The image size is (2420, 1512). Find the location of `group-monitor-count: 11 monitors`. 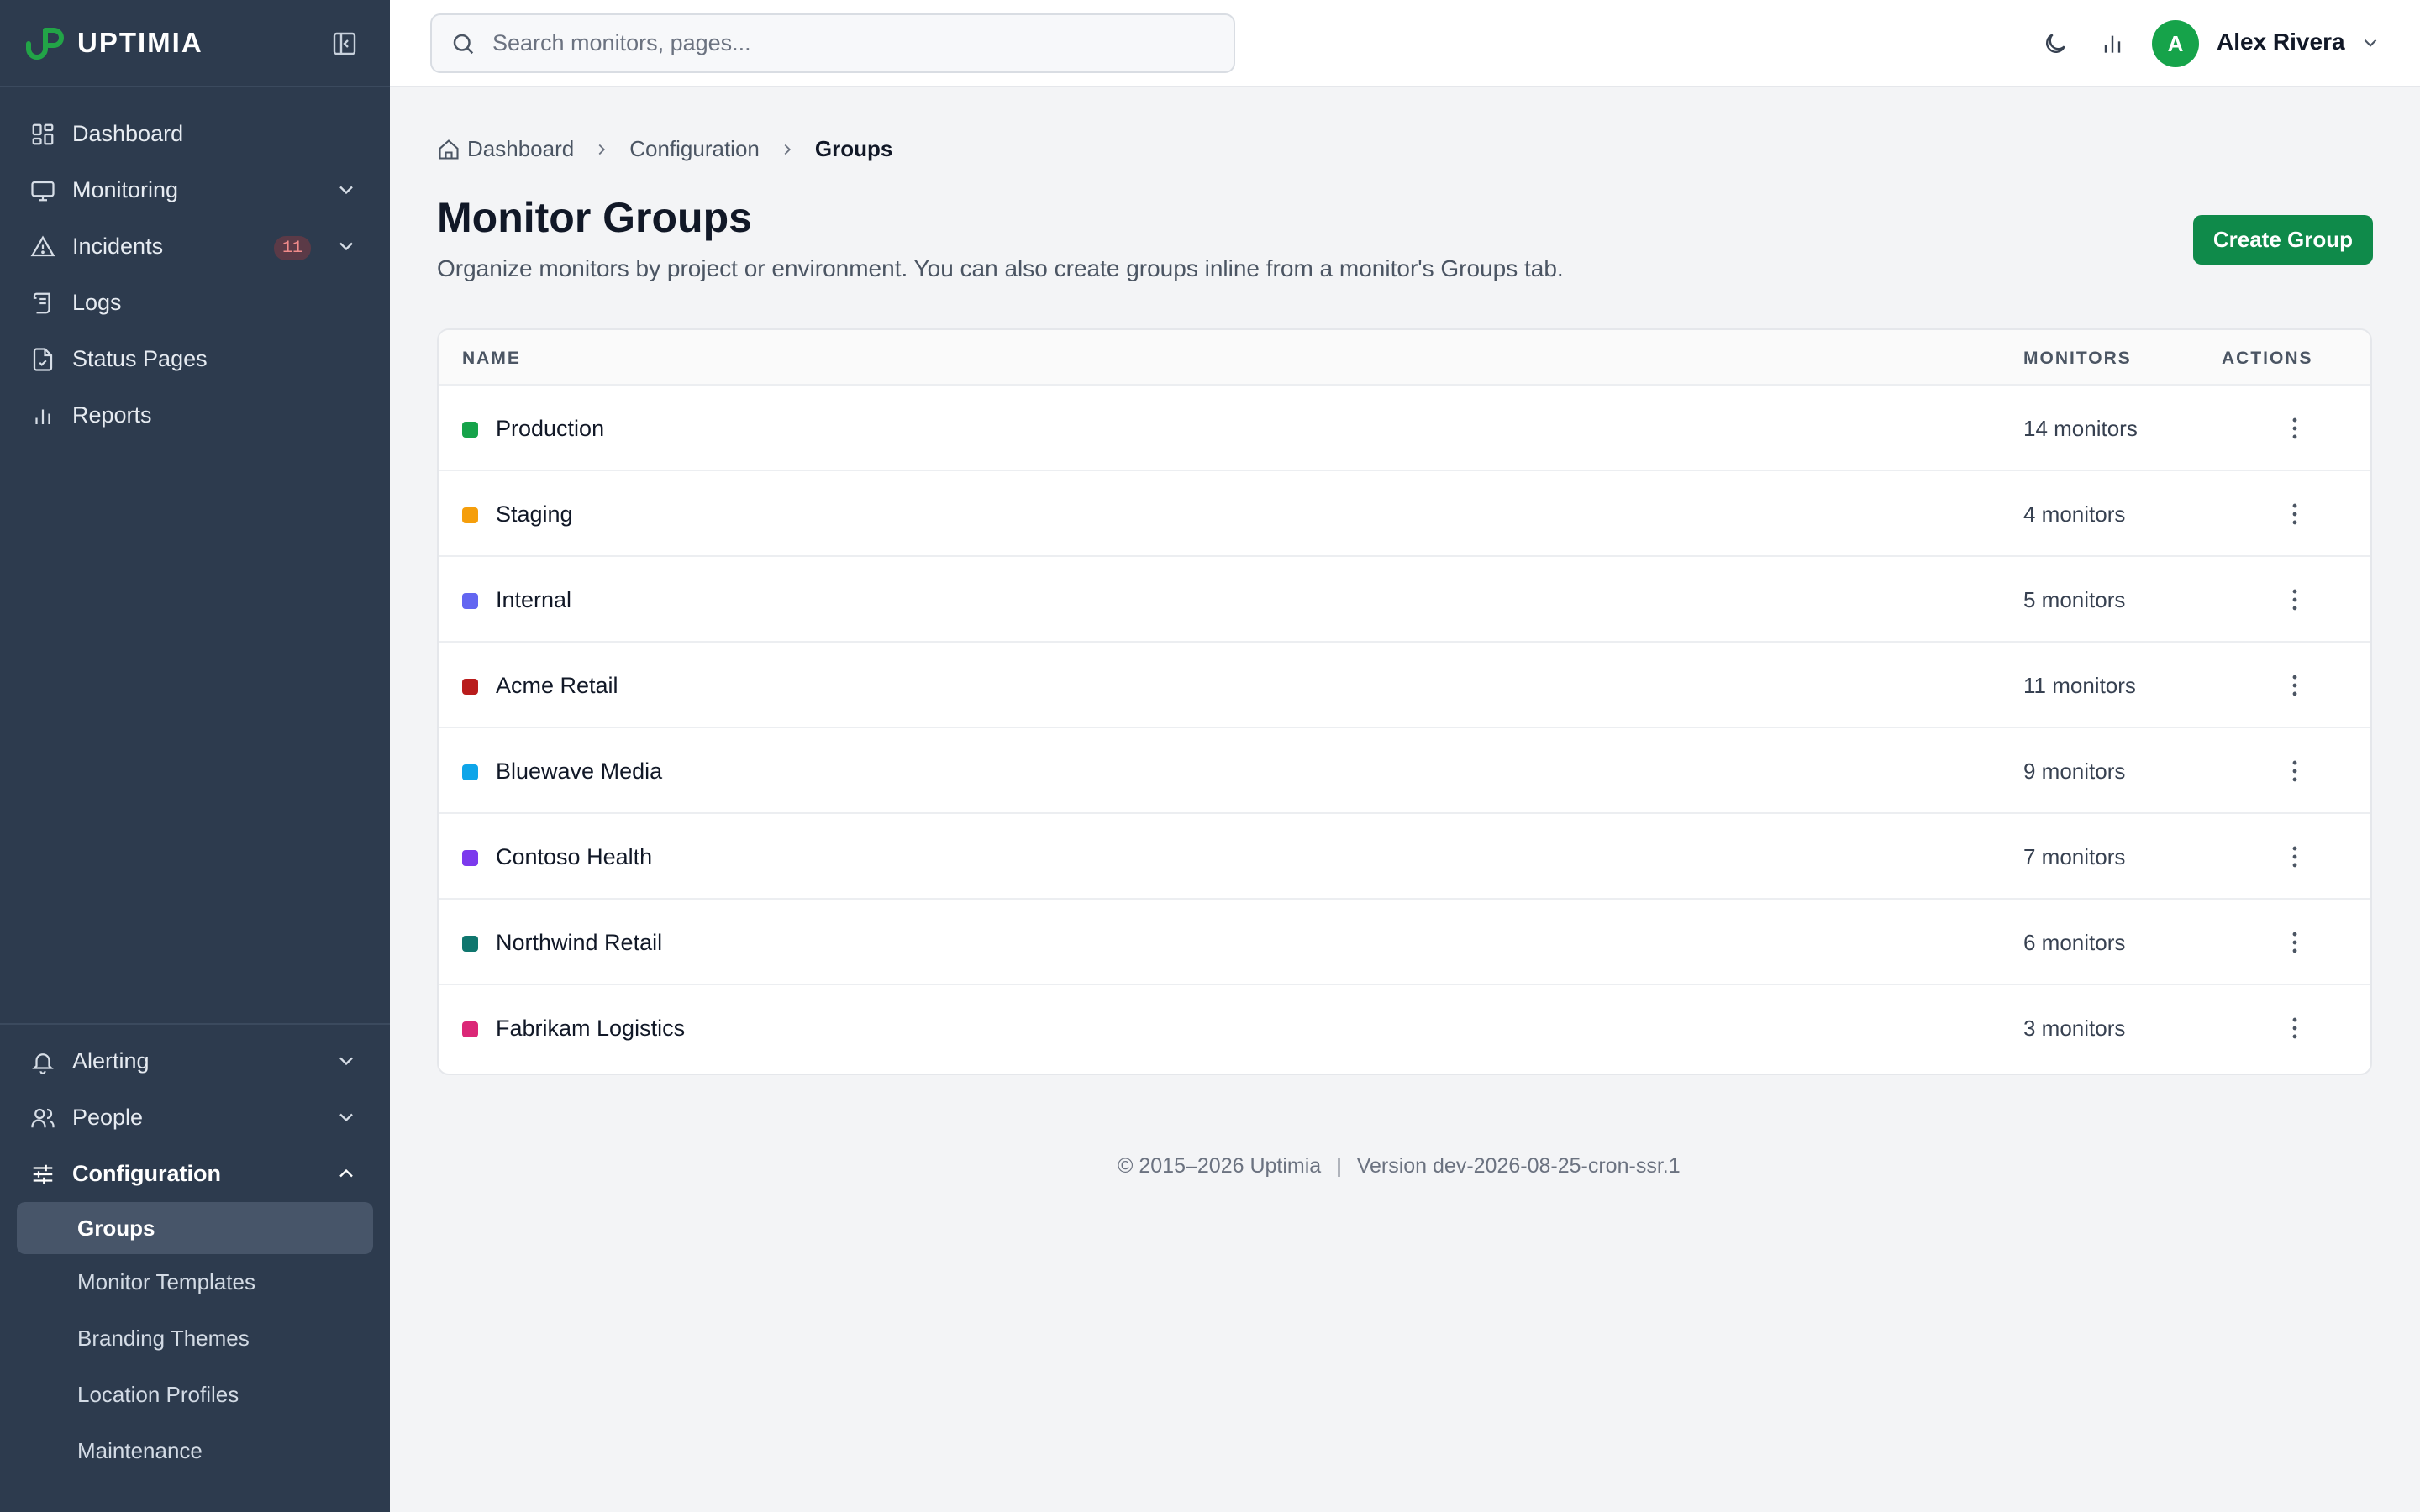

group-monitor-count: 11 monitors is located at coordinates (2080, 685).